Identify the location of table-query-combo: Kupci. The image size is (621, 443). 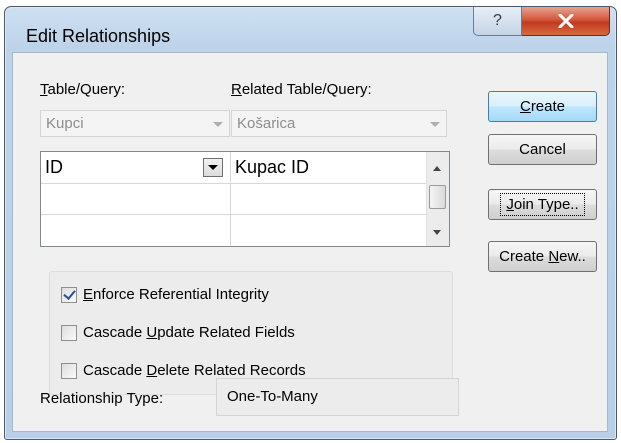
(135, 123).